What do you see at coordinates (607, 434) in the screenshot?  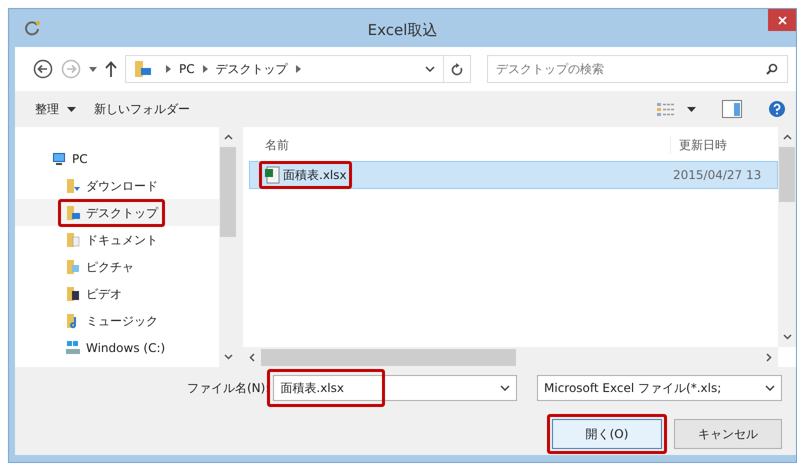 I see `open-button: 開く(O)` at bounding box center [607, 434].